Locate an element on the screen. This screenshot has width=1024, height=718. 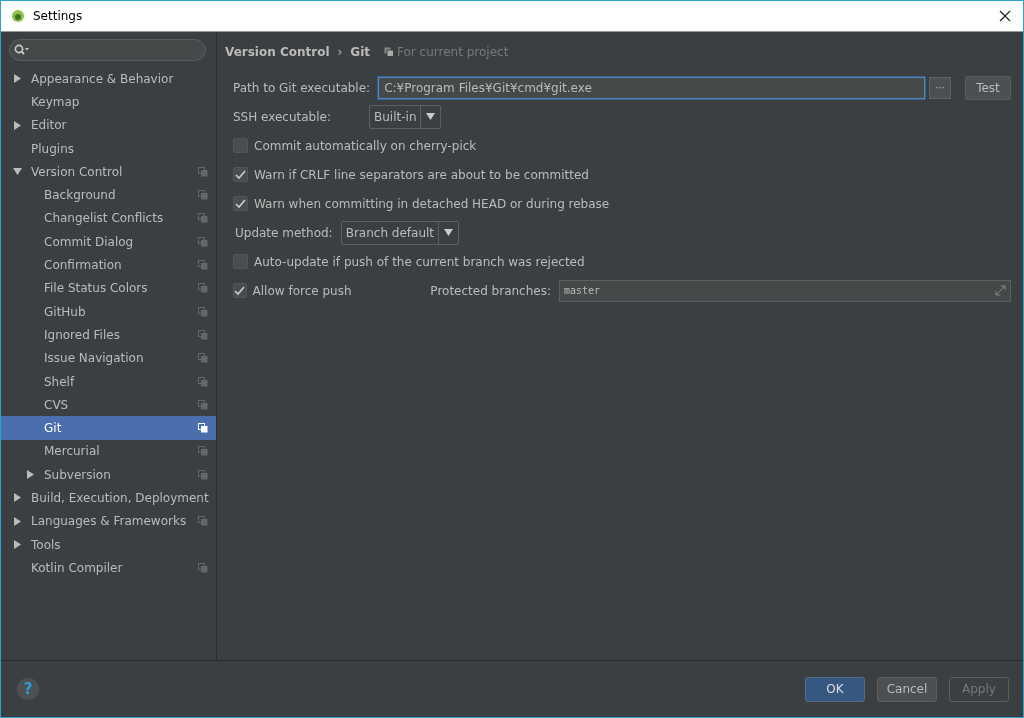
tree-item: Ignored Files is located at coordinates (108, 335).